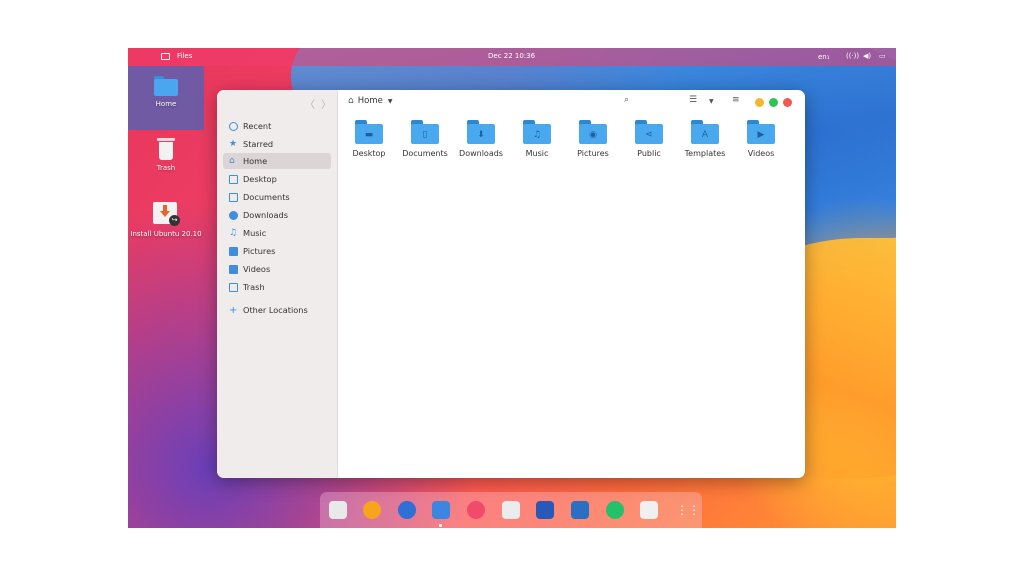 The width and height of the screenshot is (1024, 576). I want to click on network-icon: ((·)), so click(852, 56).